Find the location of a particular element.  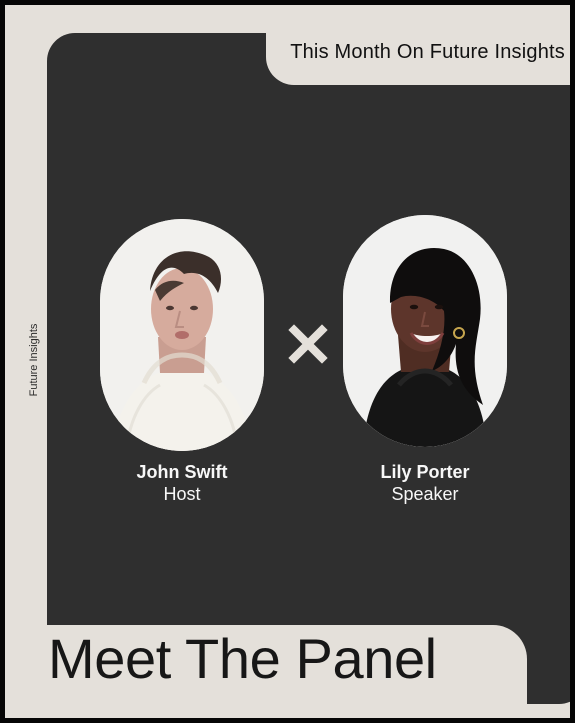

john-swift-name: John Swift is located at coordinates (182, 472).